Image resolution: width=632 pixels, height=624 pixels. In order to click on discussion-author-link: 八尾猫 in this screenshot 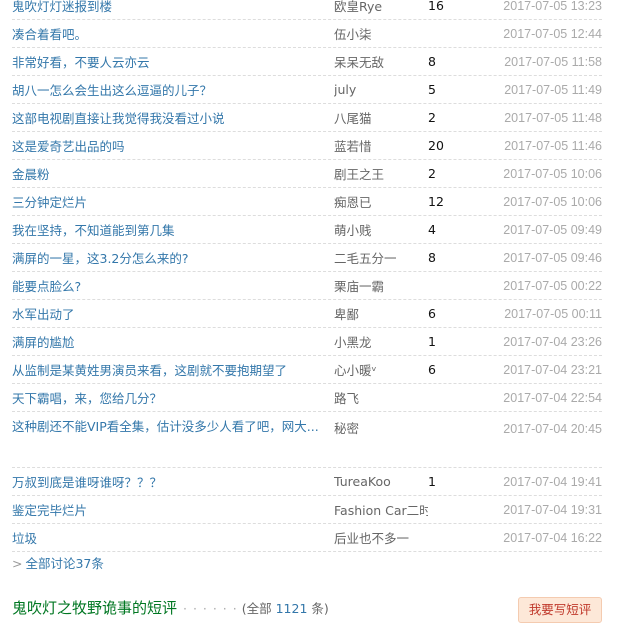, I will do `click(381, 117)`.